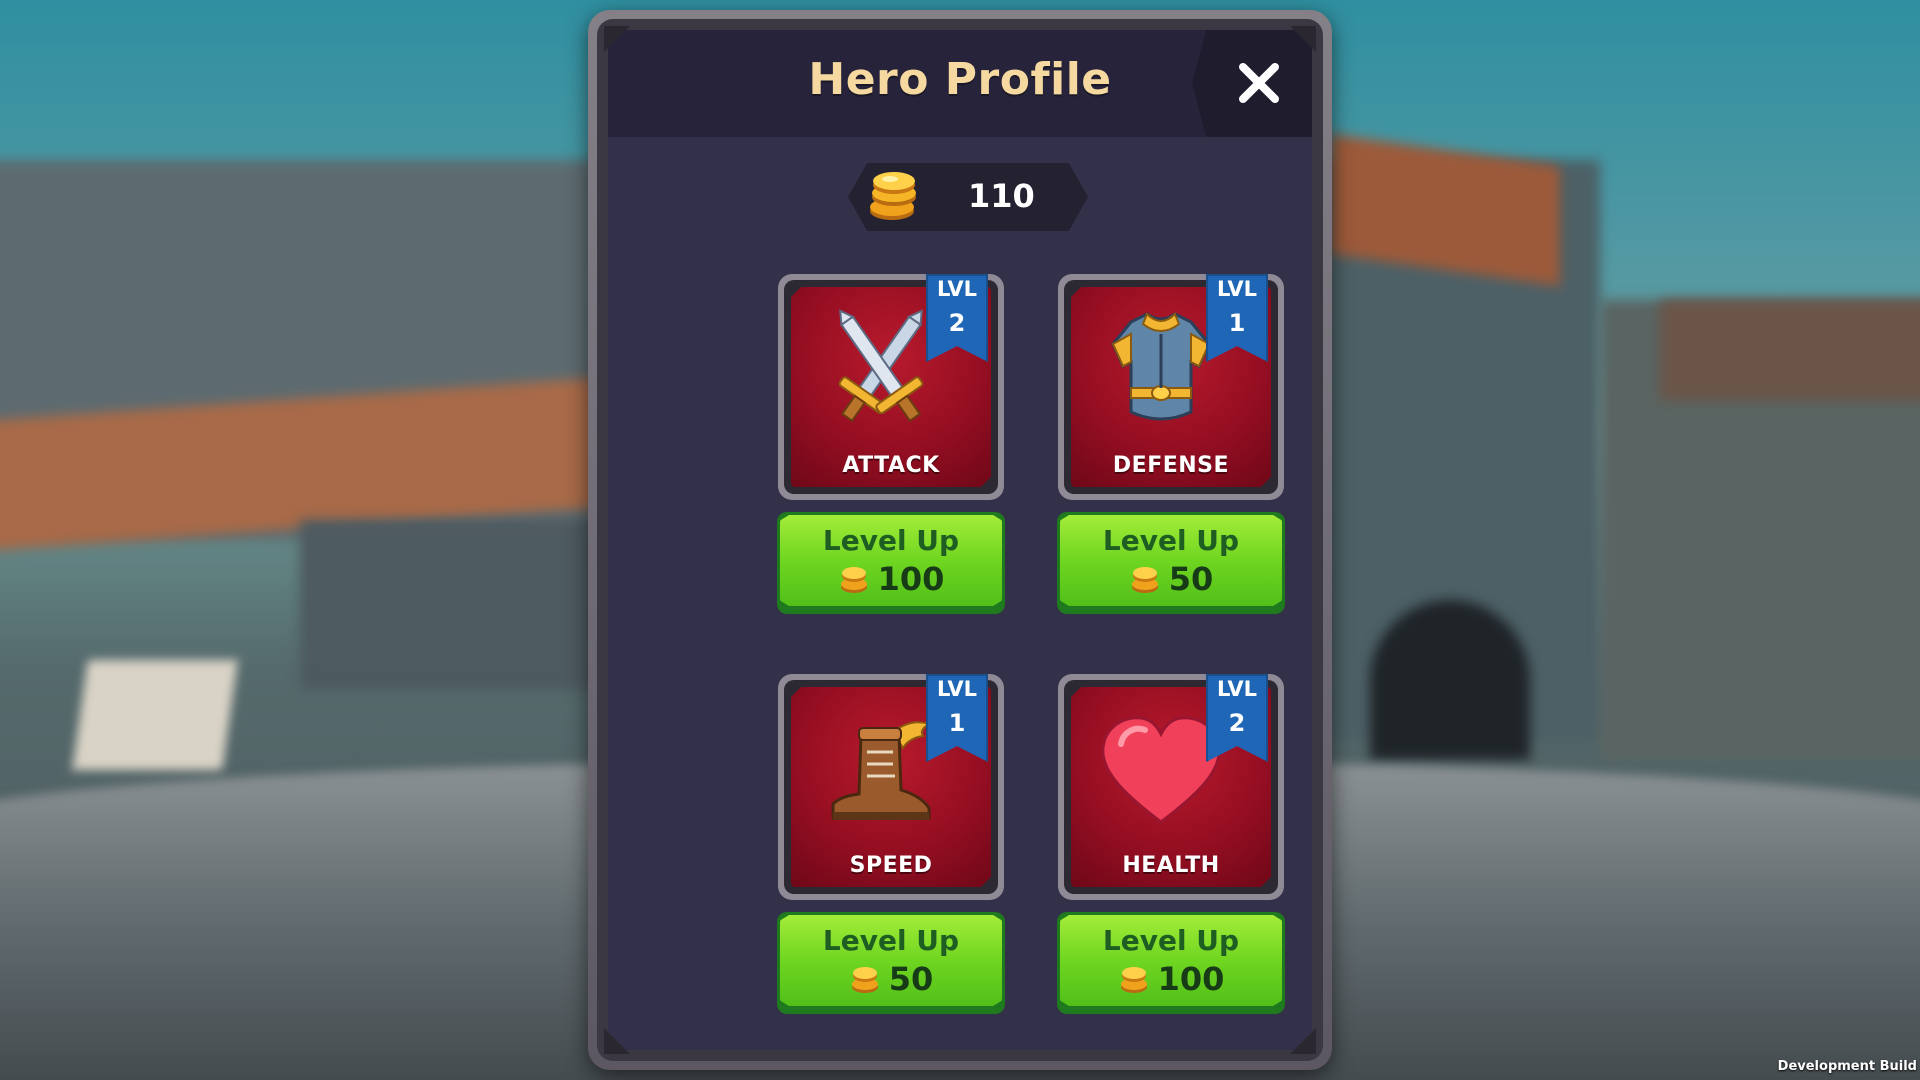  I want to click on stat-card-attack: LVL 2 ATTACK, so click(891, 387).